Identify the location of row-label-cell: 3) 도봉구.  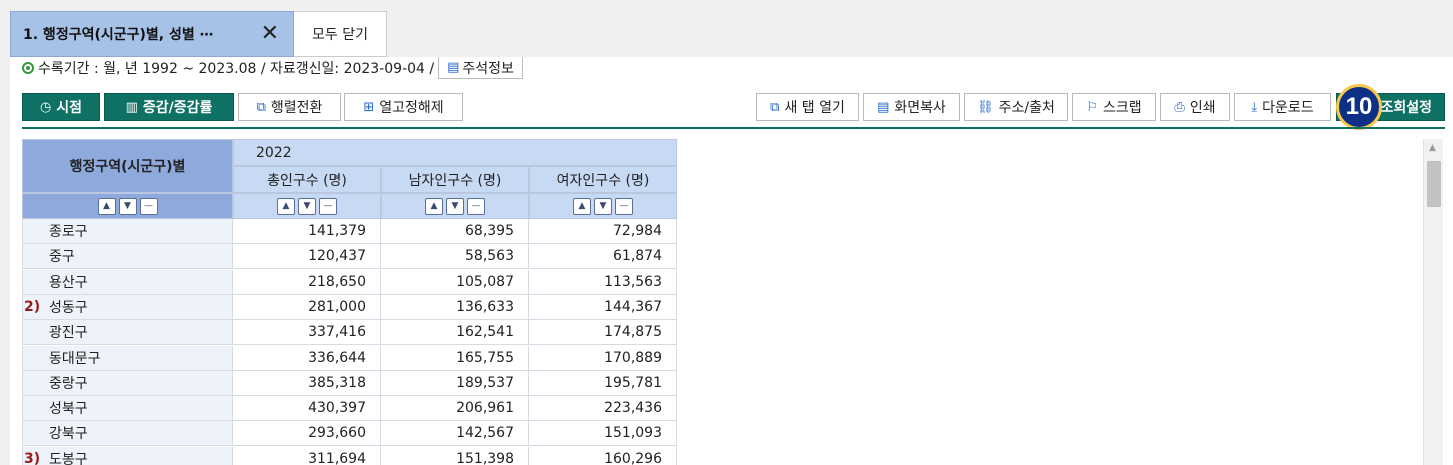
(127, 455).